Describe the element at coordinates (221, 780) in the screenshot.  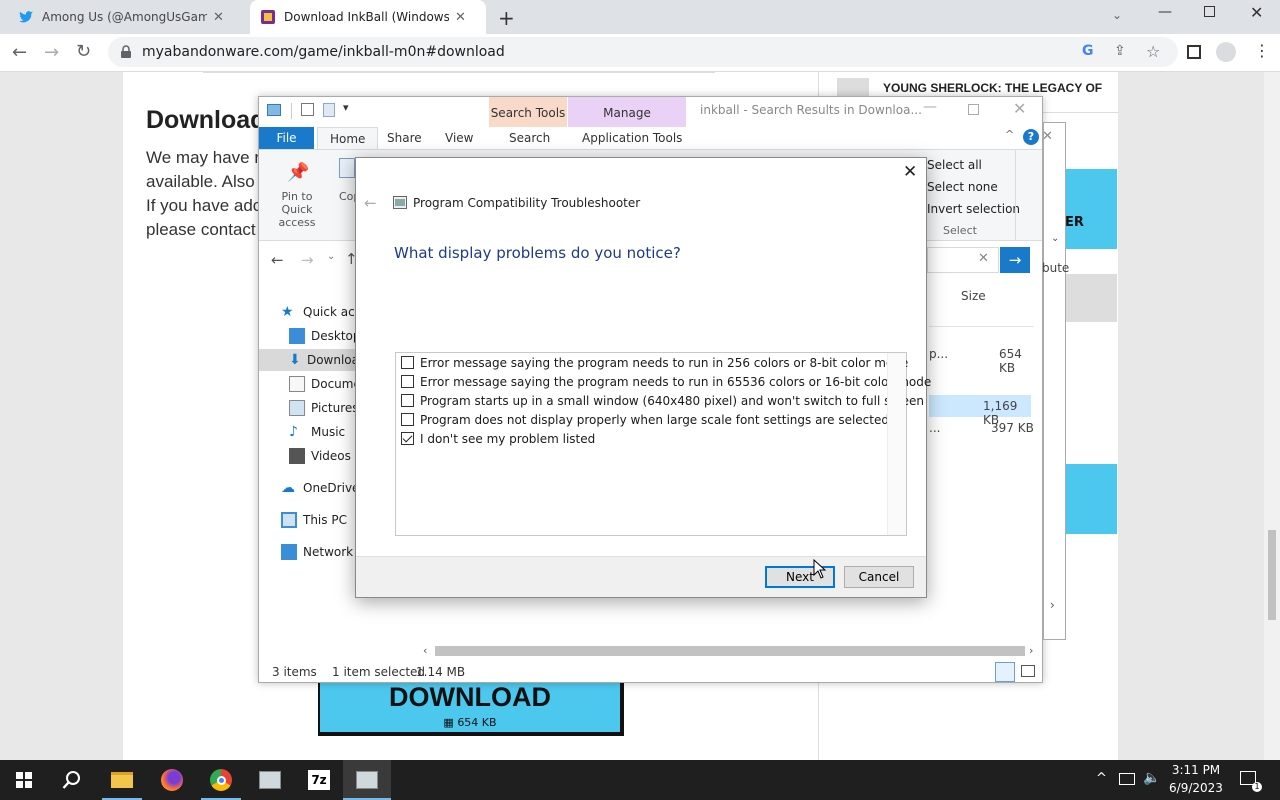
I see `taskbar-chrome` at that location.